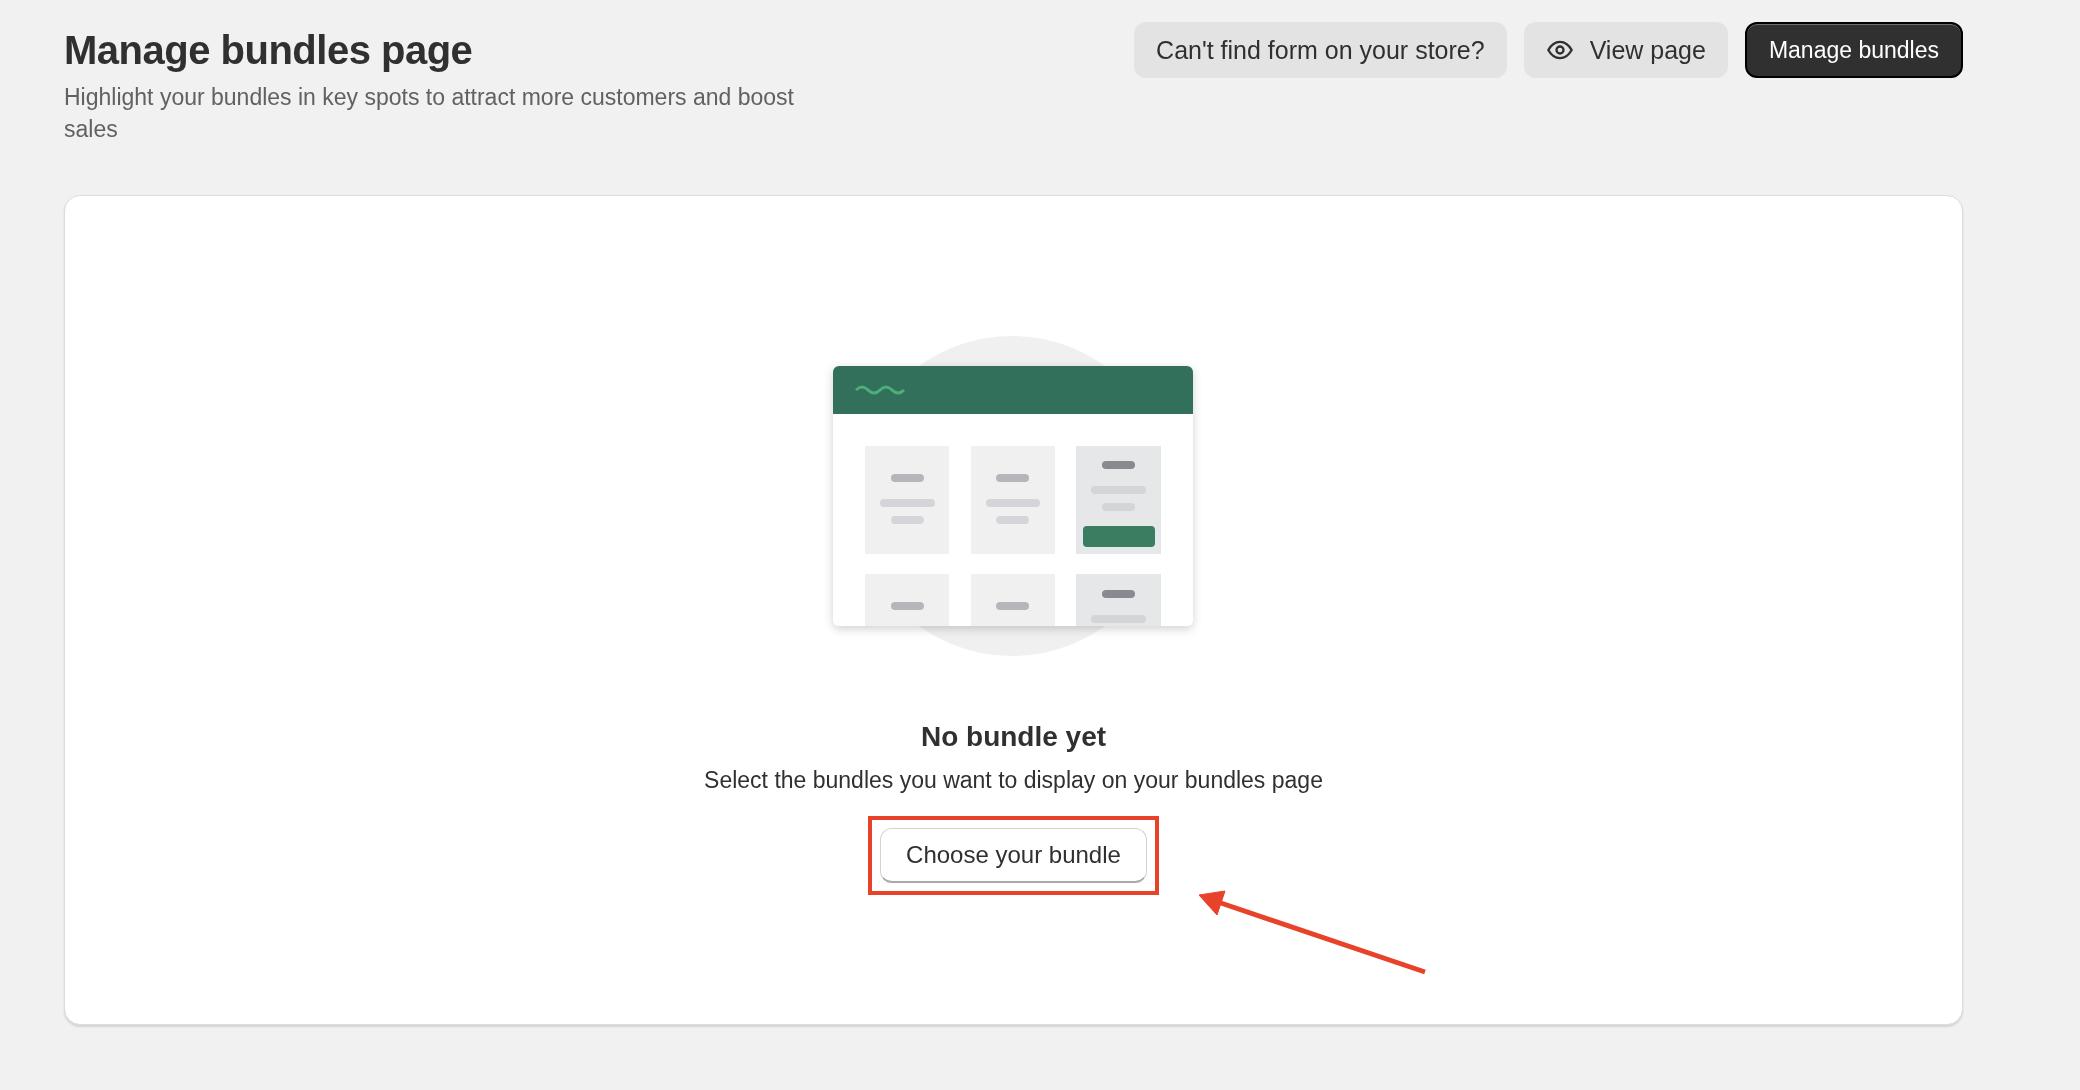  Describe the element at coordinates (1320, 50) in the screenshot. I see `header-button: Can't find form on your store?` at that location.